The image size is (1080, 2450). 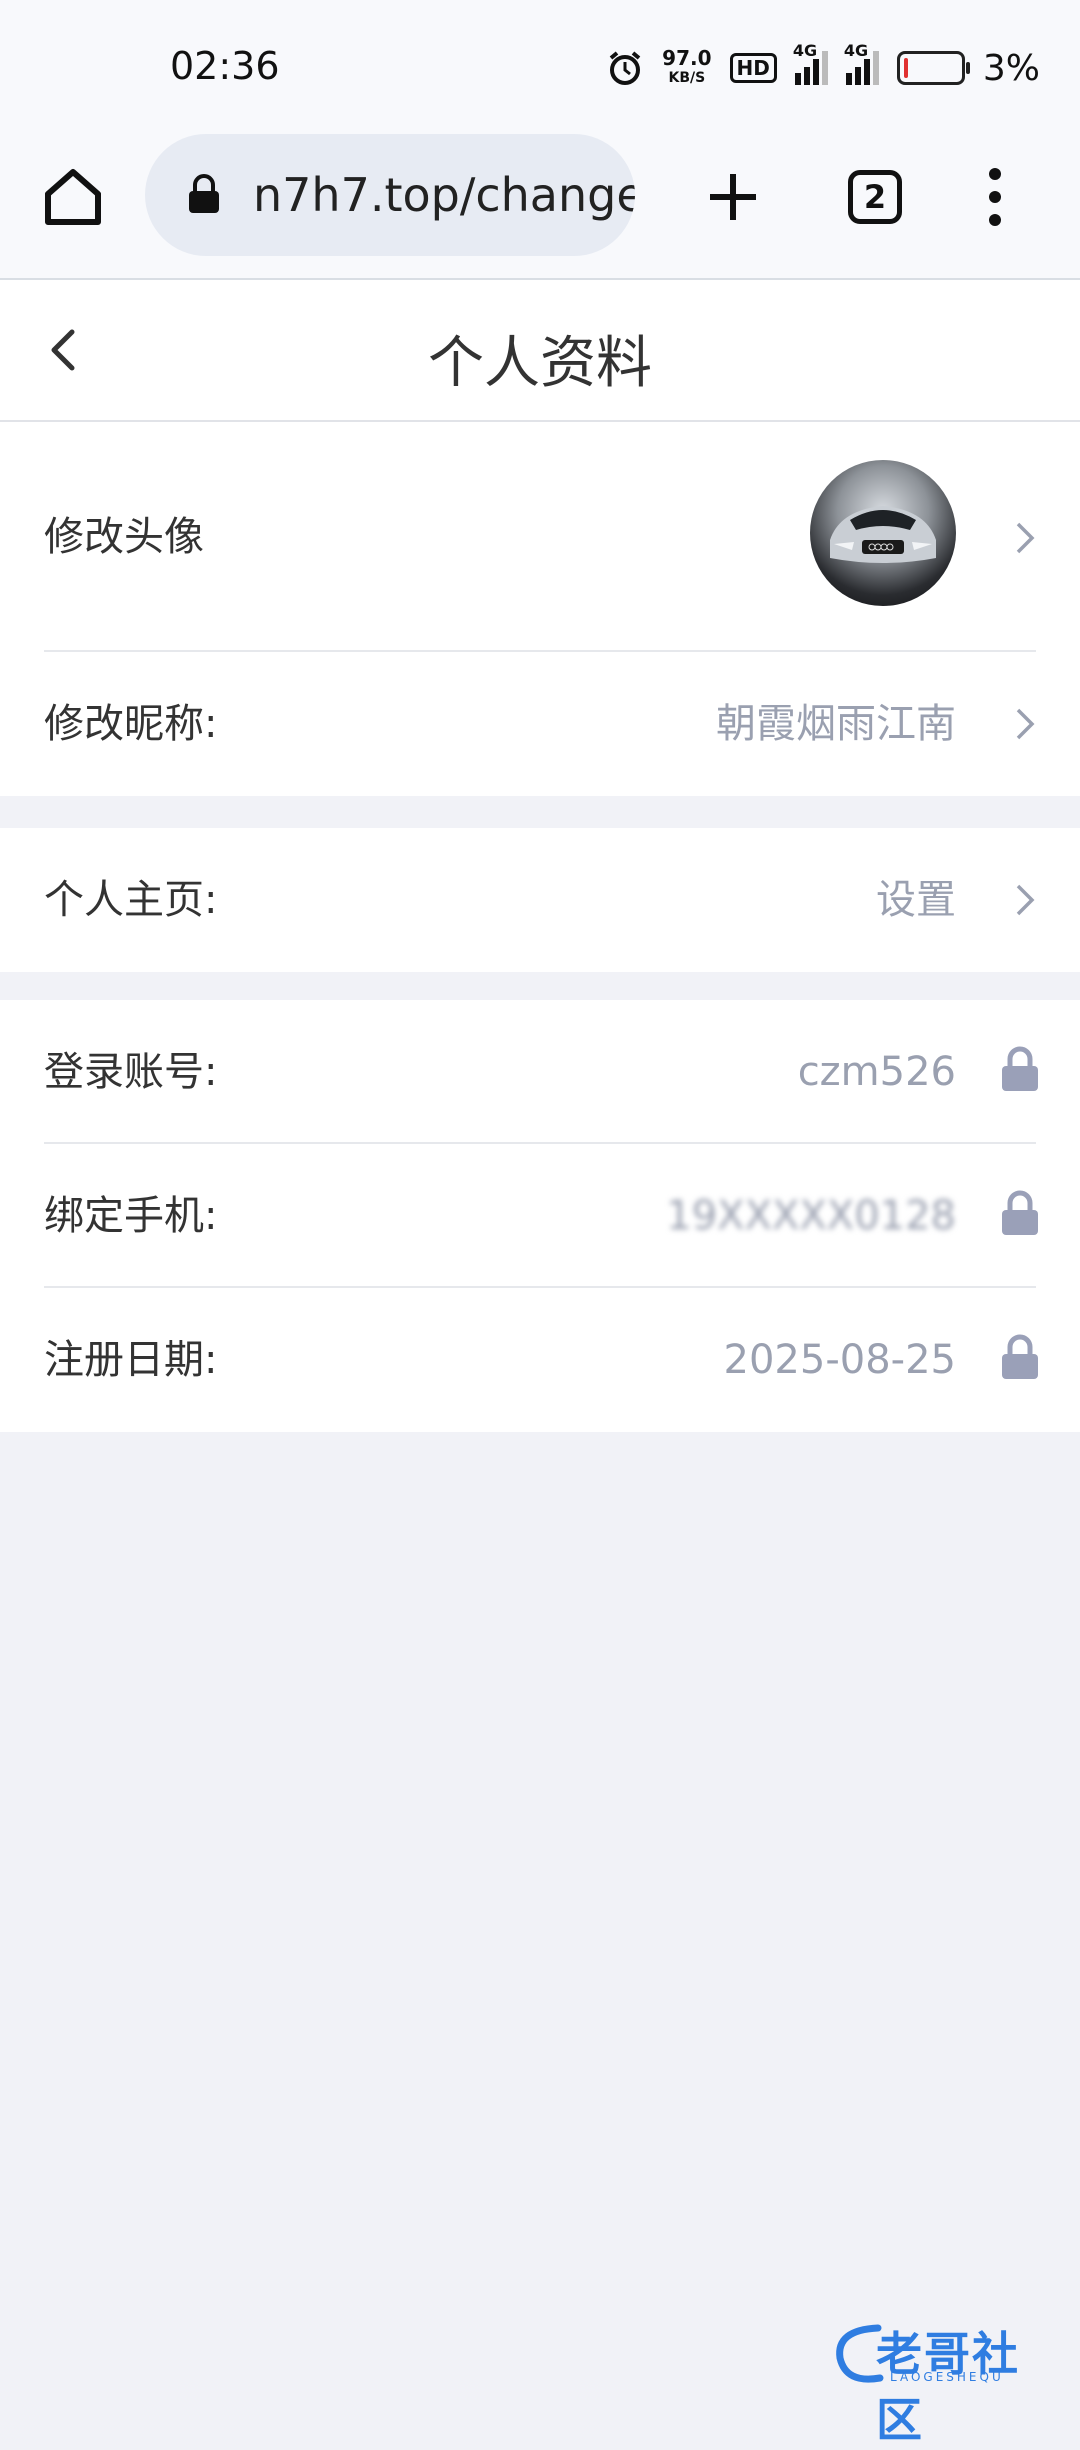 What do you see at coordinates (836, 724) in the screenshot?
I see `nickname-value: 朝霞烟雨江南` at bounding box center [836, 724].